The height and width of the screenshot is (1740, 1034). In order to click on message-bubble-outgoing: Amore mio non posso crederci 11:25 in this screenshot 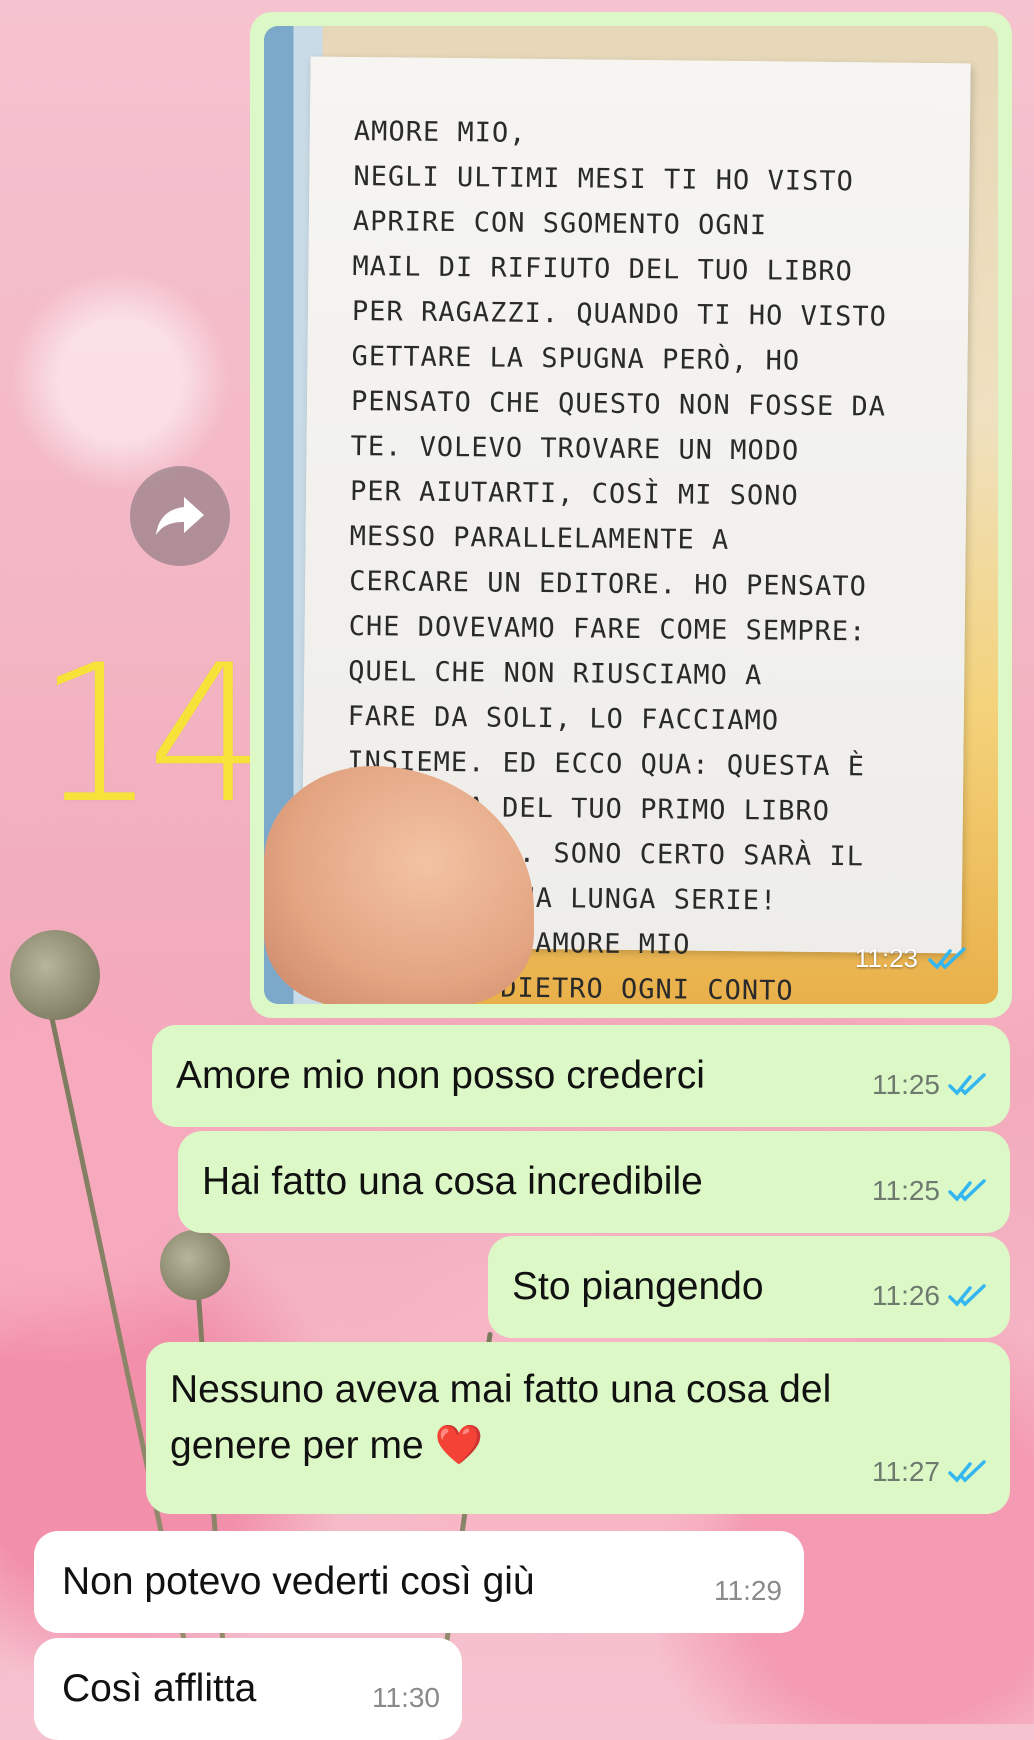, I will do `click(581, 1076)`.